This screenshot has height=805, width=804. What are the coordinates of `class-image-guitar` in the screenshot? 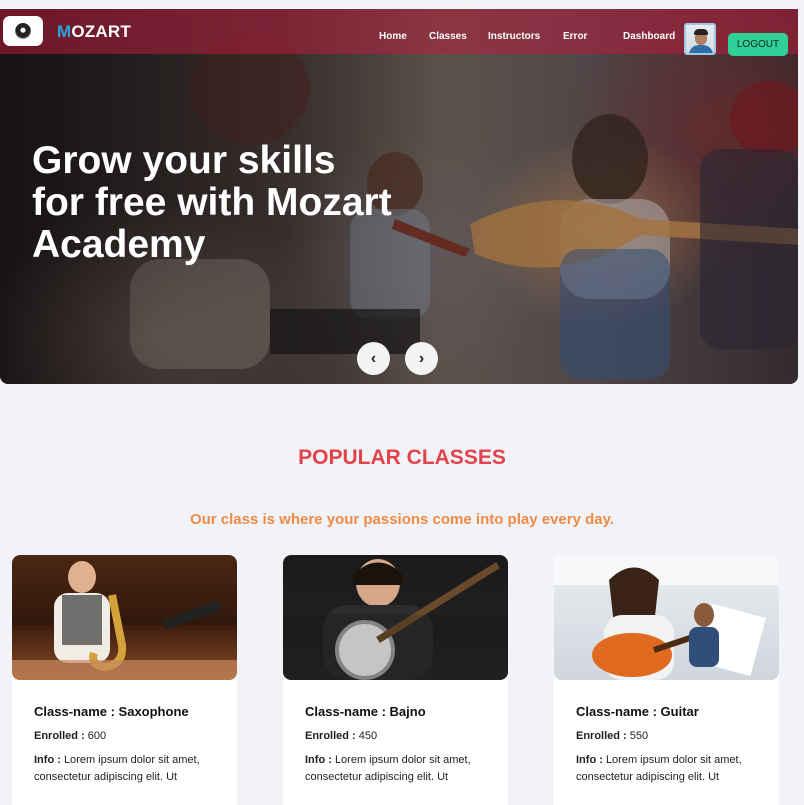 It's located at (666, 617).